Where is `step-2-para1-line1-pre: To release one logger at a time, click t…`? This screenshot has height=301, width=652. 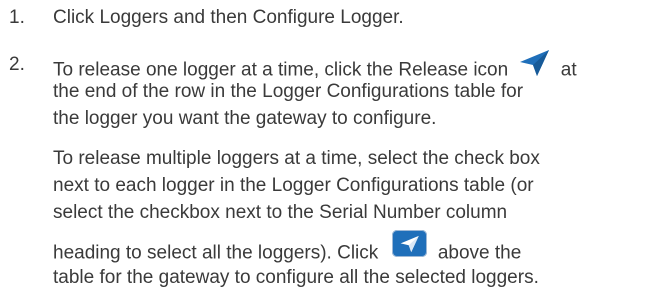
step-2-para1-line1-pre: To release one logger at a time, click t… is located at coordinates (281, 70).